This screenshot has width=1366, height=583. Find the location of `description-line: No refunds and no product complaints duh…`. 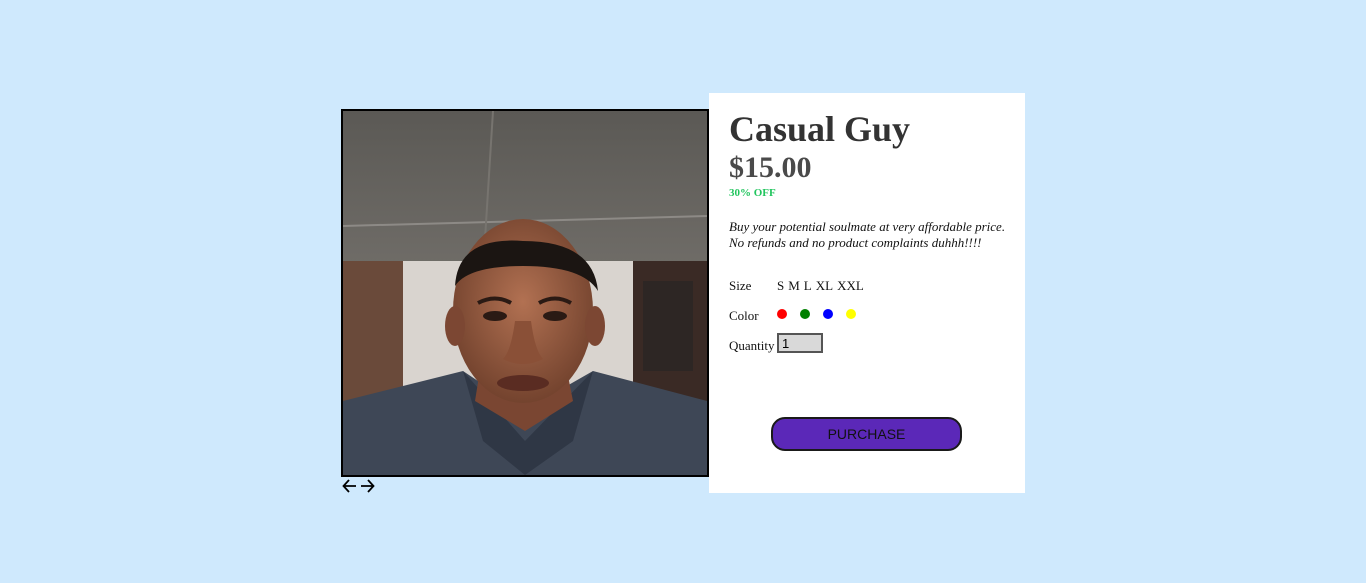

description-line: No refunds and no product complaints duh… is located at coordinates (855, 242).